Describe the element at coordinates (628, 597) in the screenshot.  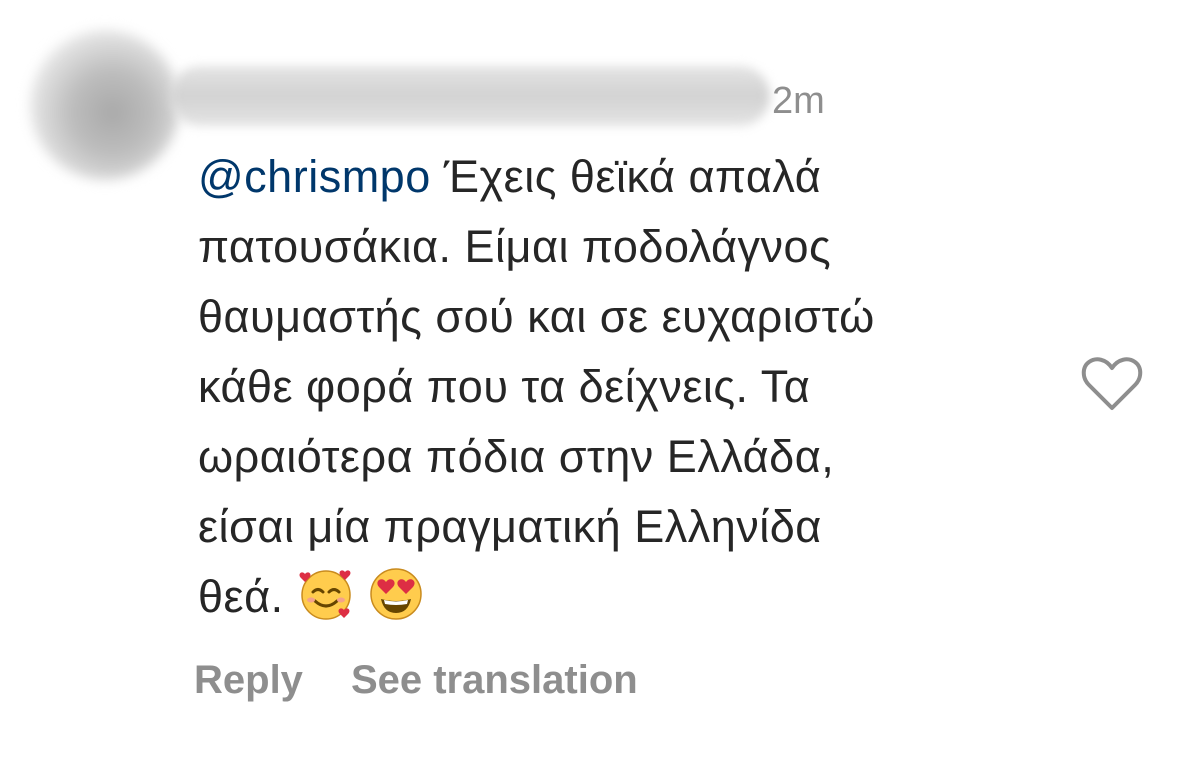
I see `comment-line-7: θεά.` at that location.